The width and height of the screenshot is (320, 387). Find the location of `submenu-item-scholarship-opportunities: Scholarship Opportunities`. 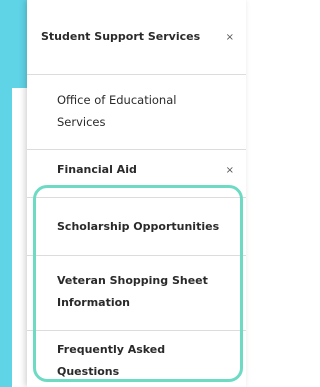

submenu-item-scholarship-opportunities: Scholarship Opportunities is located at coordinates (136, 227).